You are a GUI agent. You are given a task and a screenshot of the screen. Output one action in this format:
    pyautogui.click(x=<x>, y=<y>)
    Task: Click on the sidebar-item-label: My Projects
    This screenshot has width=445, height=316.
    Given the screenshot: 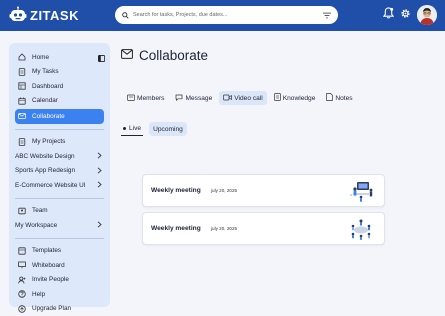 What is the action you would take?
    pyautogui.click(x=49, y=142)
    